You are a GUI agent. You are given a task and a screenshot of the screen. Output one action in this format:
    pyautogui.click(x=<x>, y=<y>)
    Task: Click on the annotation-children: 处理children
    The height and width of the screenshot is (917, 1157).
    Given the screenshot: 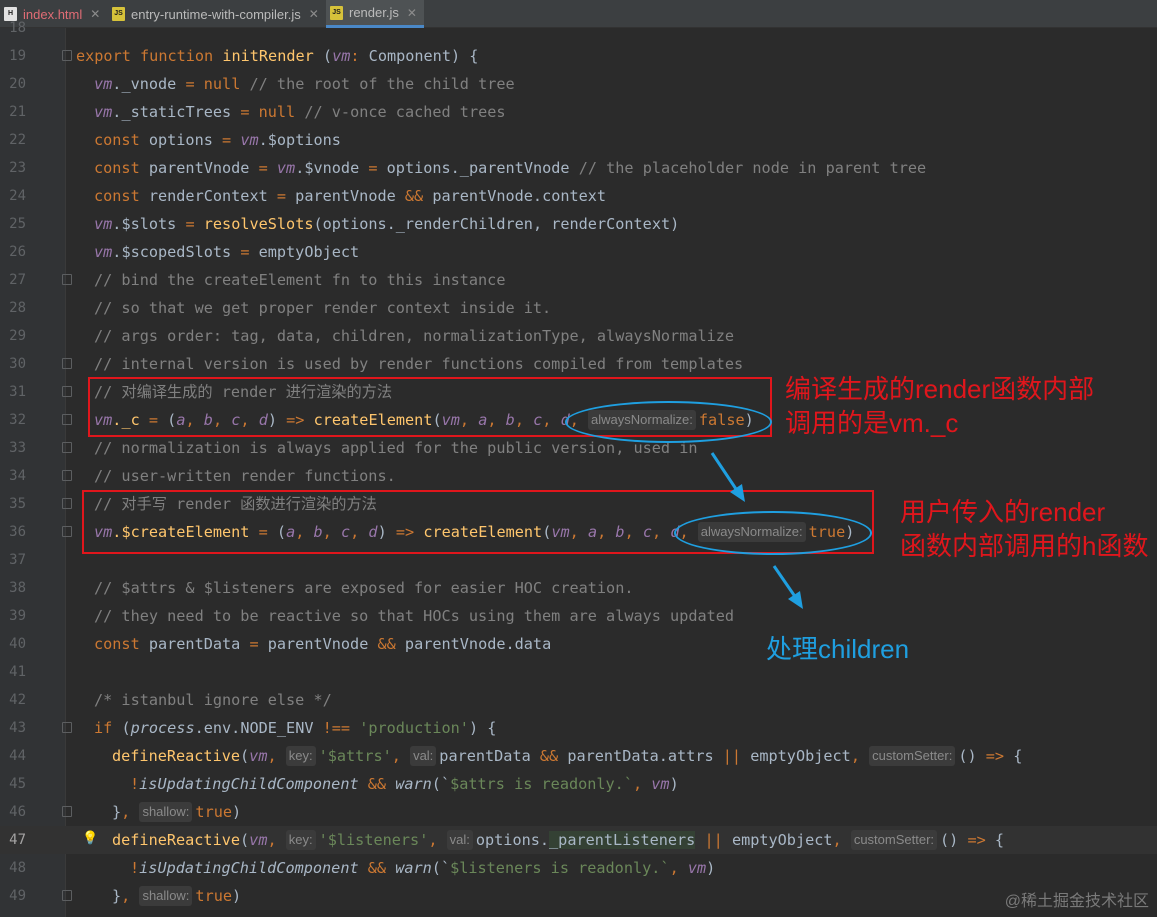 What is the action you would take?
    pyautogui.click(x=838, y=649)
    